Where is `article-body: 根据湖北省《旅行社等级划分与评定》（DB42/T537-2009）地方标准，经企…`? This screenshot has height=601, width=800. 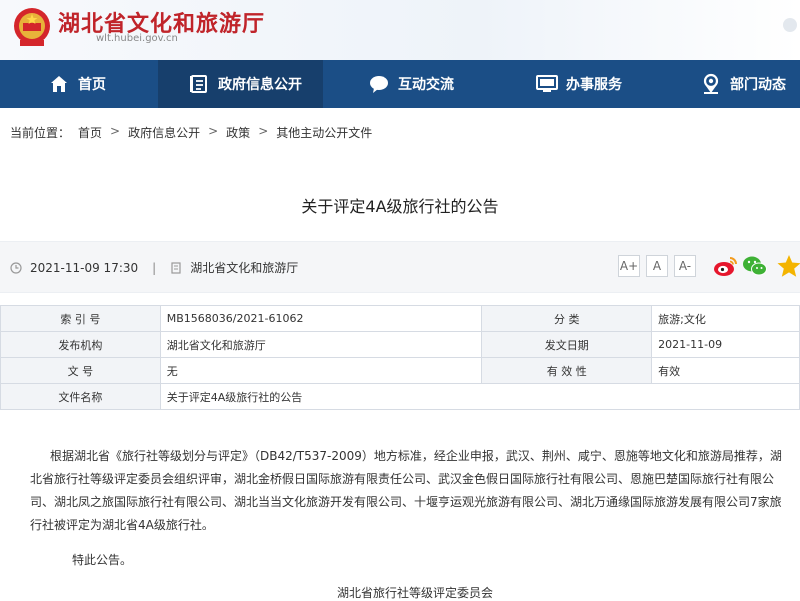
article-body: 根据湖北省《旅行社等级划分与评定》（DB42/T537-2009）地方标准，经企… is located at coordinates (412, 491).